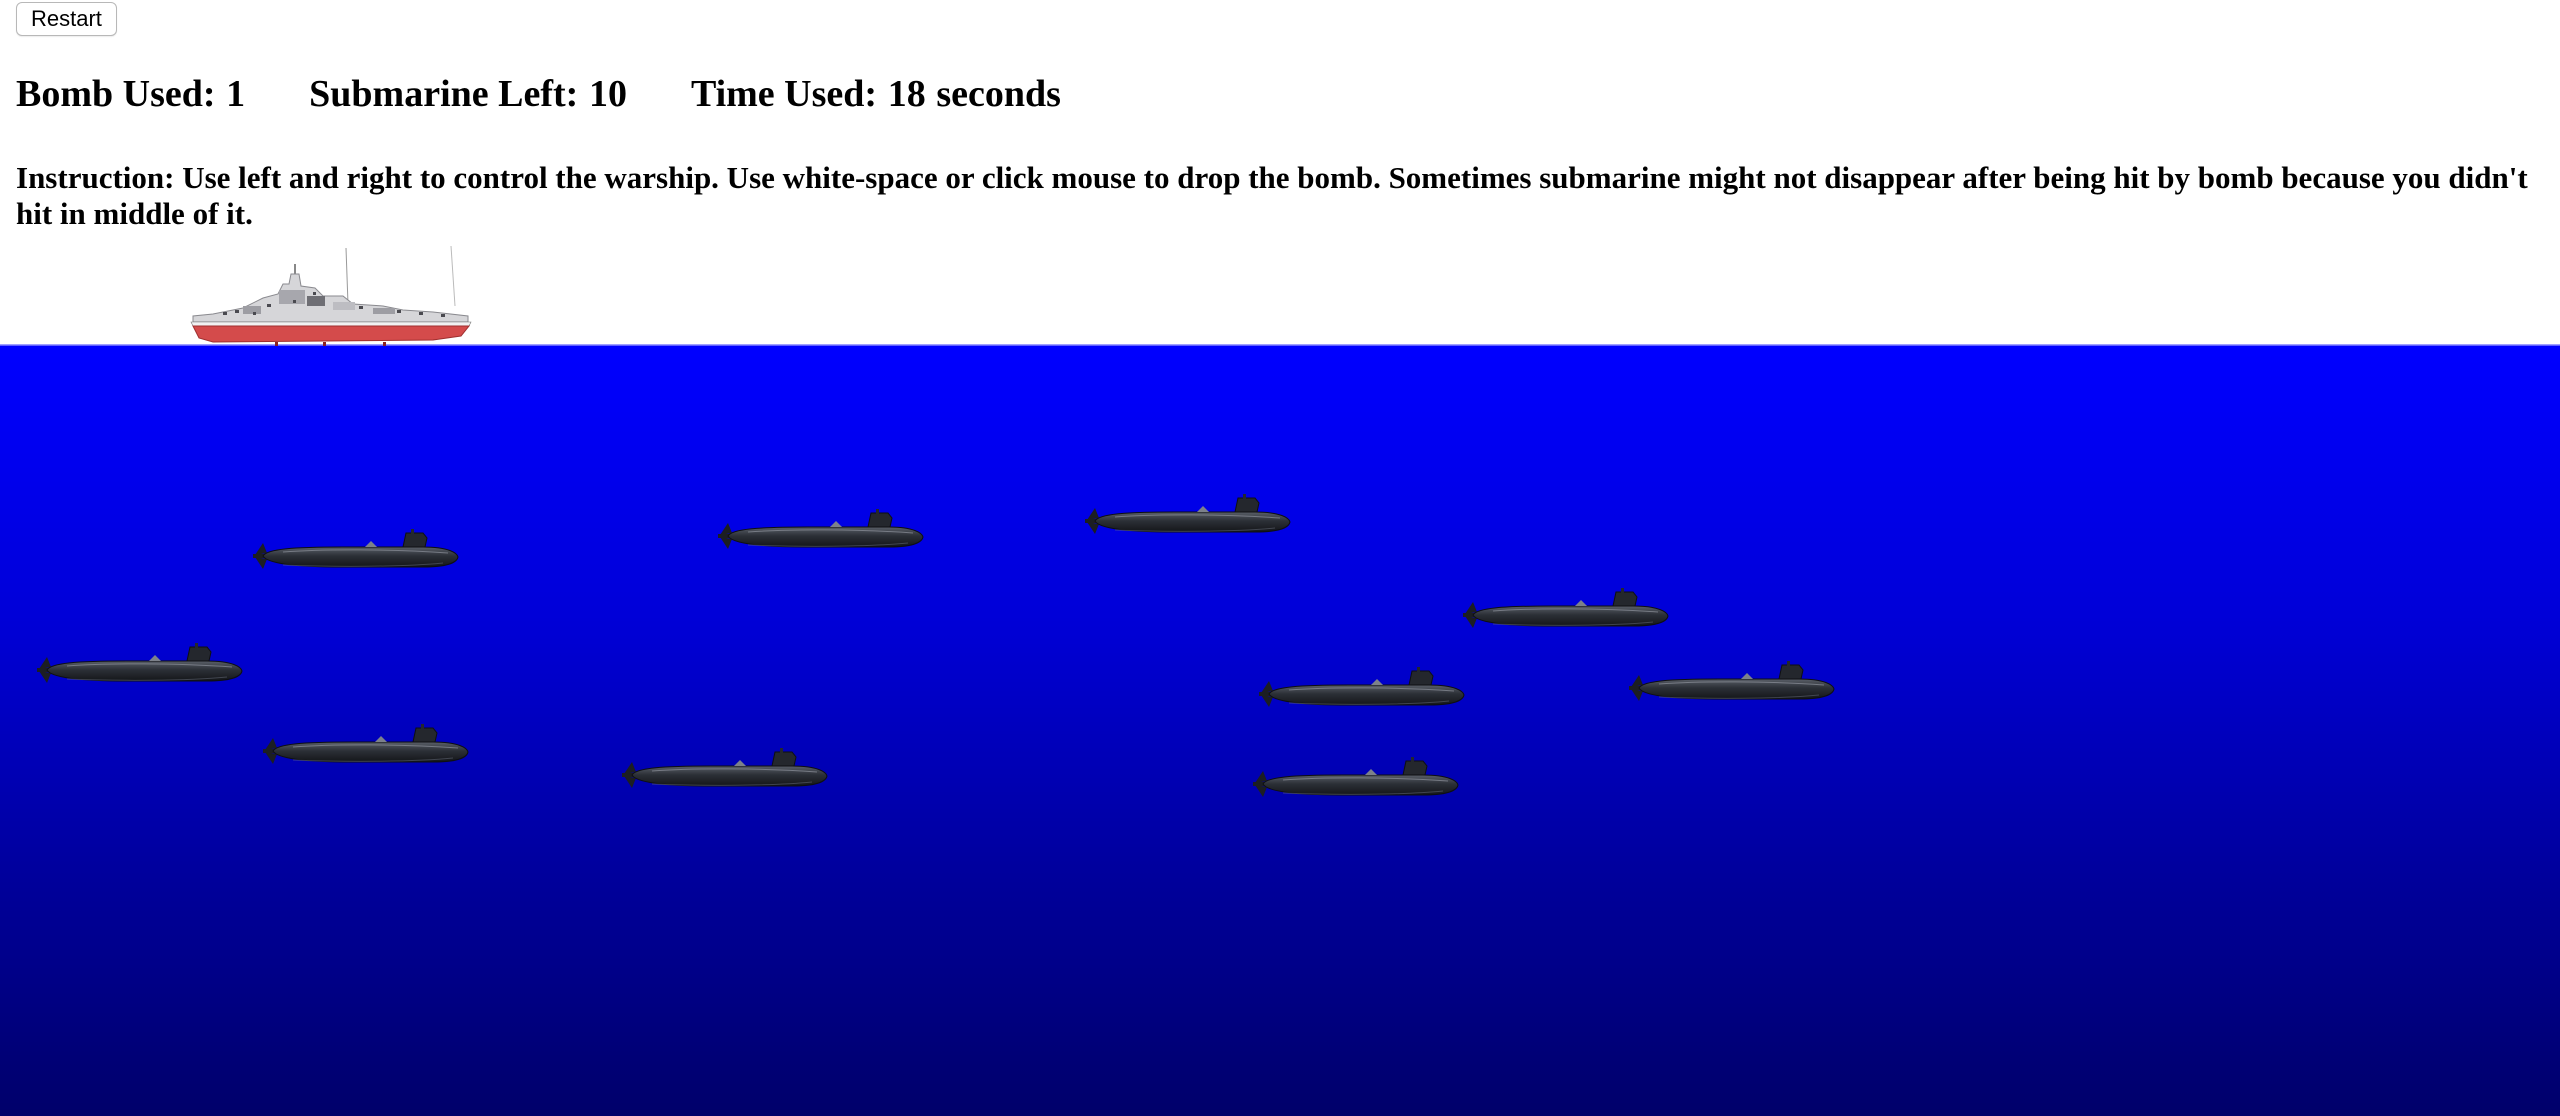  I want to click on time-used-unit: seconds, so click(998, 94).